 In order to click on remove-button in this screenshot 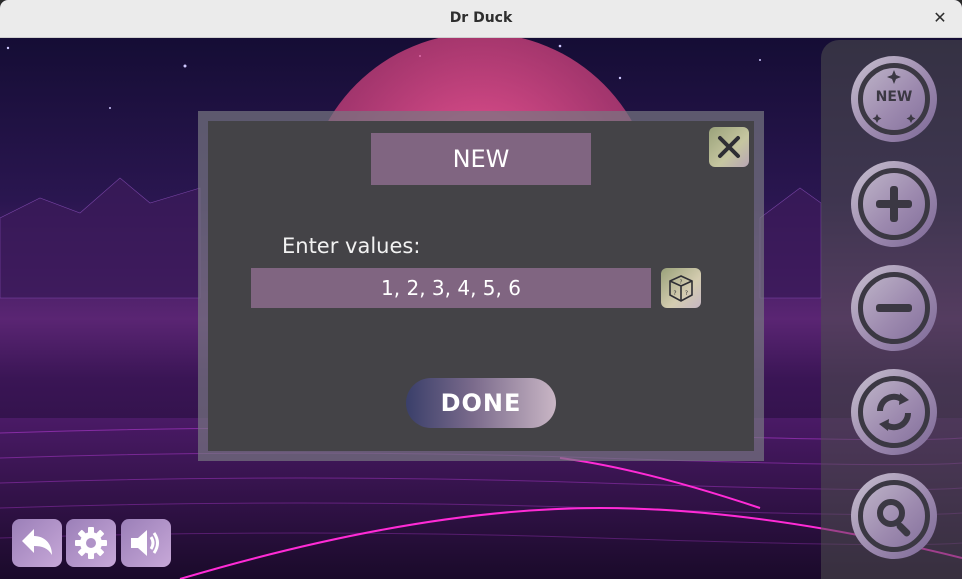, I will do `click(894, 308)`.